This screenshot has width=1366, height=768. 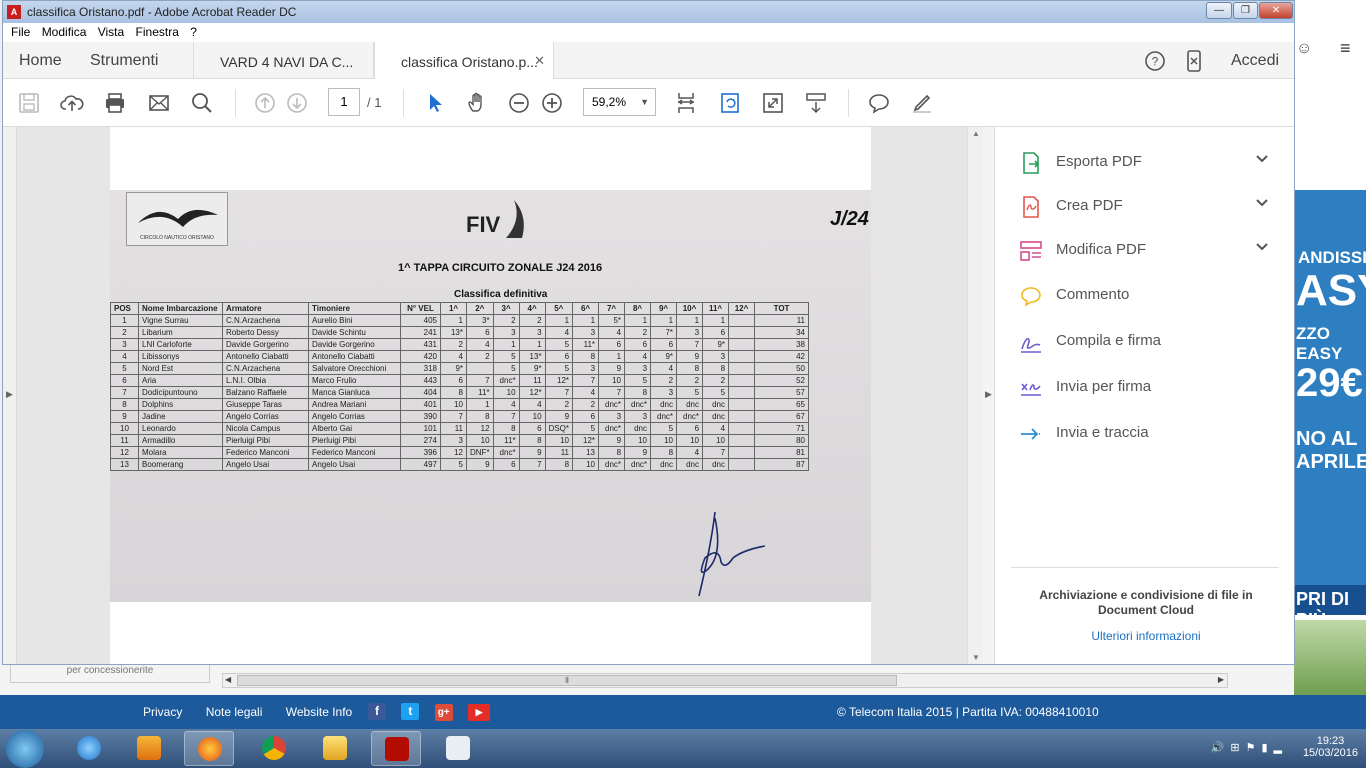 I want to click on left-panel-toggle: ▶, so click(x=10, y=395).